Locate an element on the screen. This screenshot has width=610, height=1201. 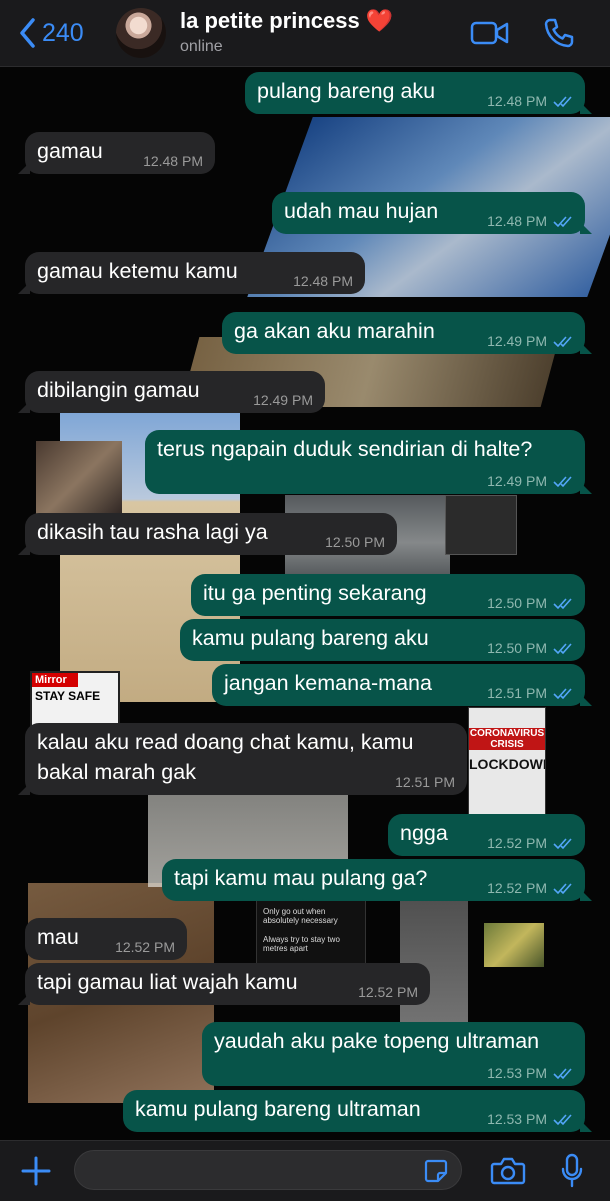
guidance-text-1: Only go out when absolutely necessary is located at coordinates (300, 916).